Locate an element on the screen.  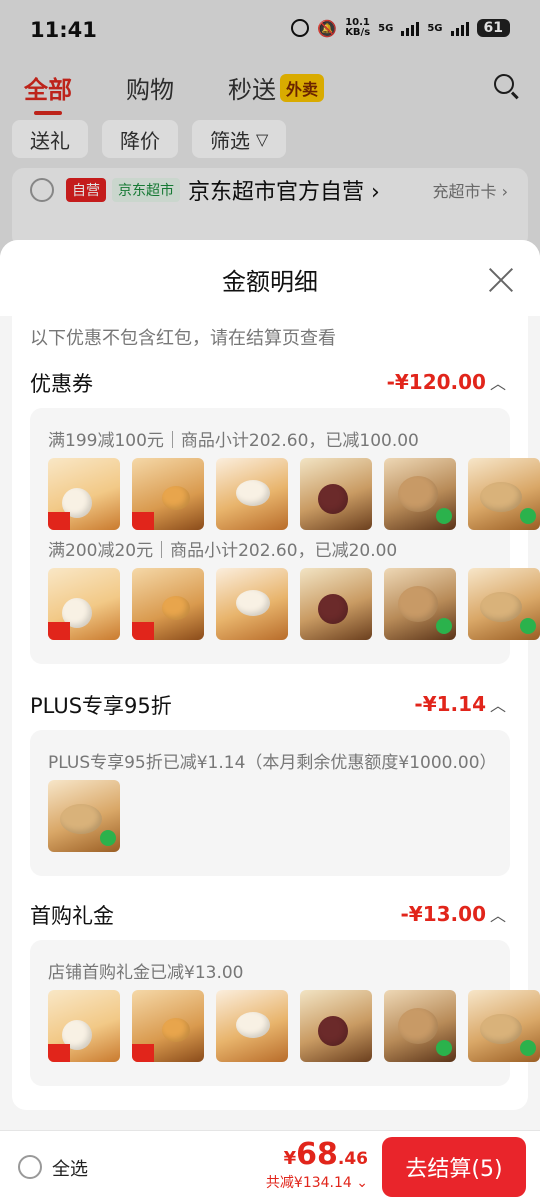
checkout-button: 去结算(5) is located at coordinates (454, 1167).